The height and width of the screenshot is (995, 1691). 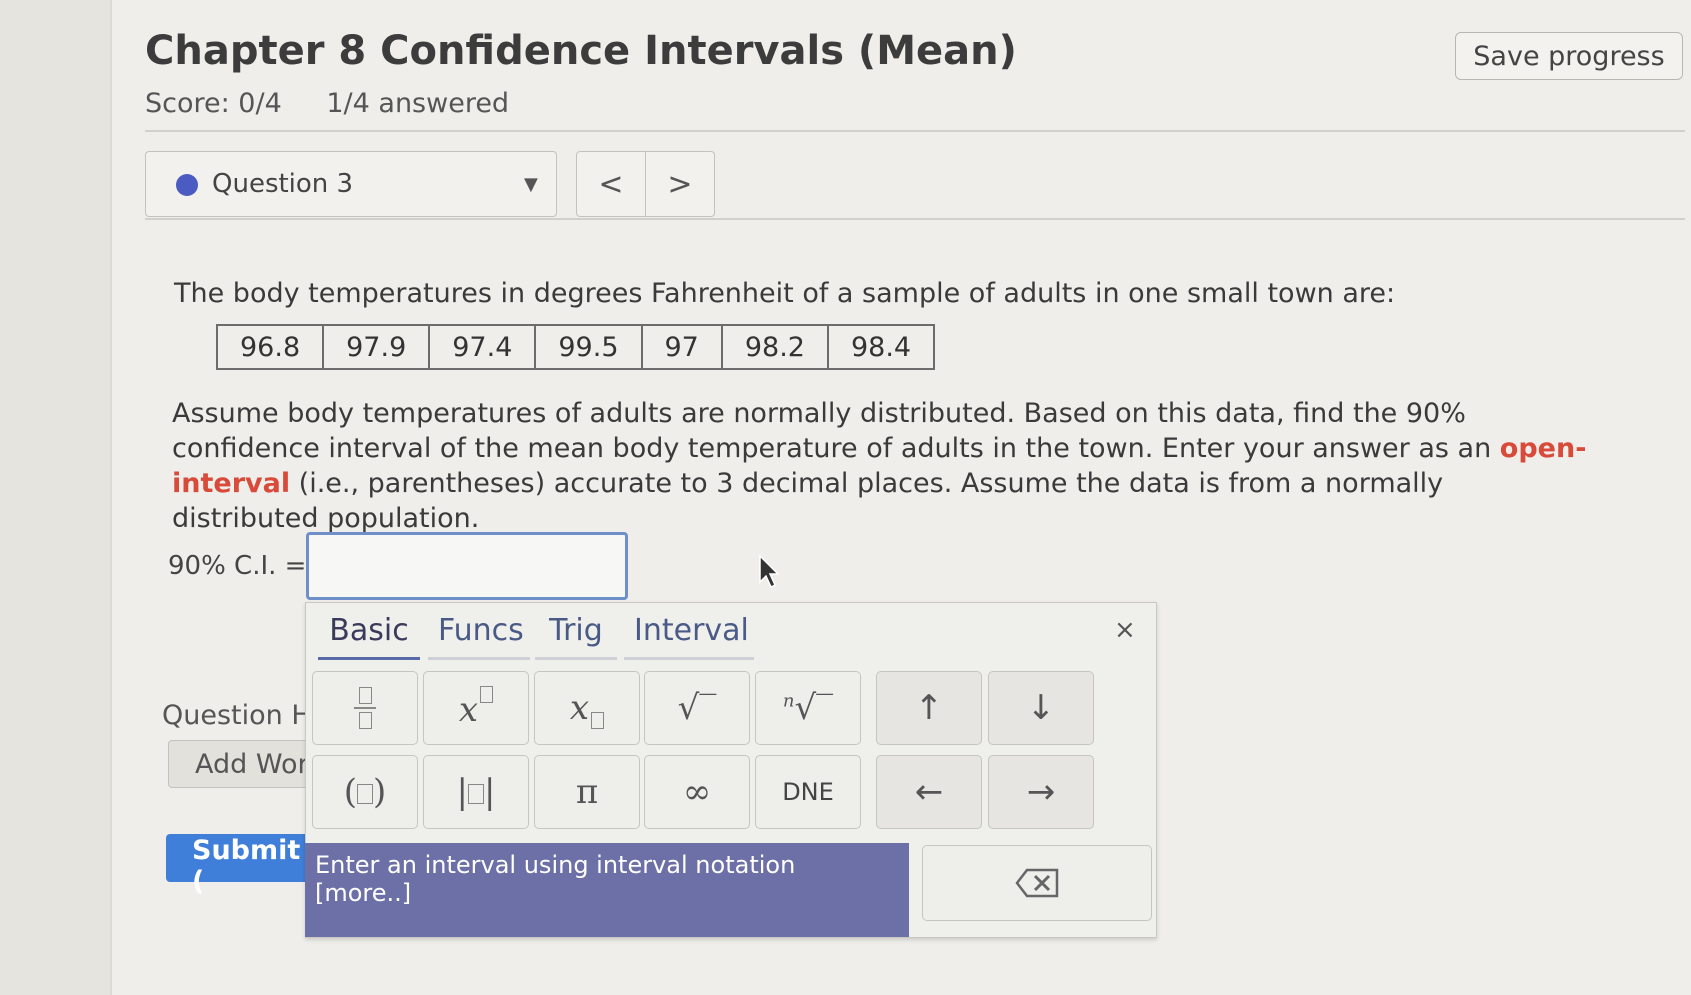 What do you see at coordinates (581, 51) in the screenshot?
I see `page-title: Chapter 8 Confidence Intervals (Mean)` at bounding box center [581, 51].